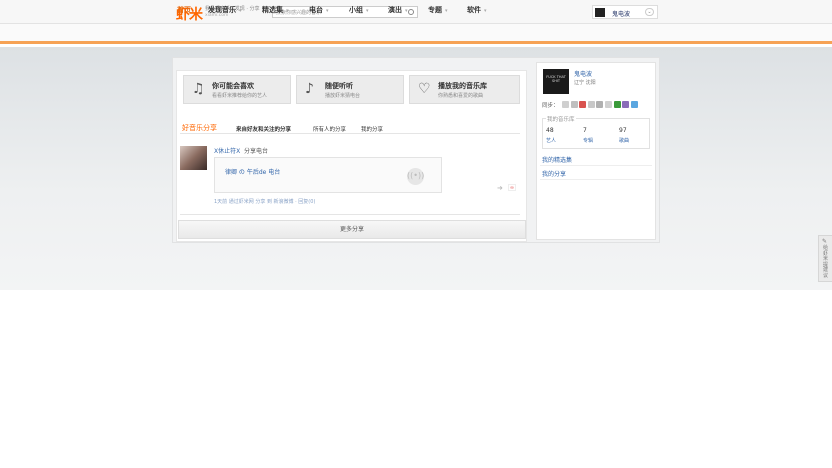  Describe the element at coordinates (256, 151) in the screenshot. I see `post-action: 分享电台` at that location.